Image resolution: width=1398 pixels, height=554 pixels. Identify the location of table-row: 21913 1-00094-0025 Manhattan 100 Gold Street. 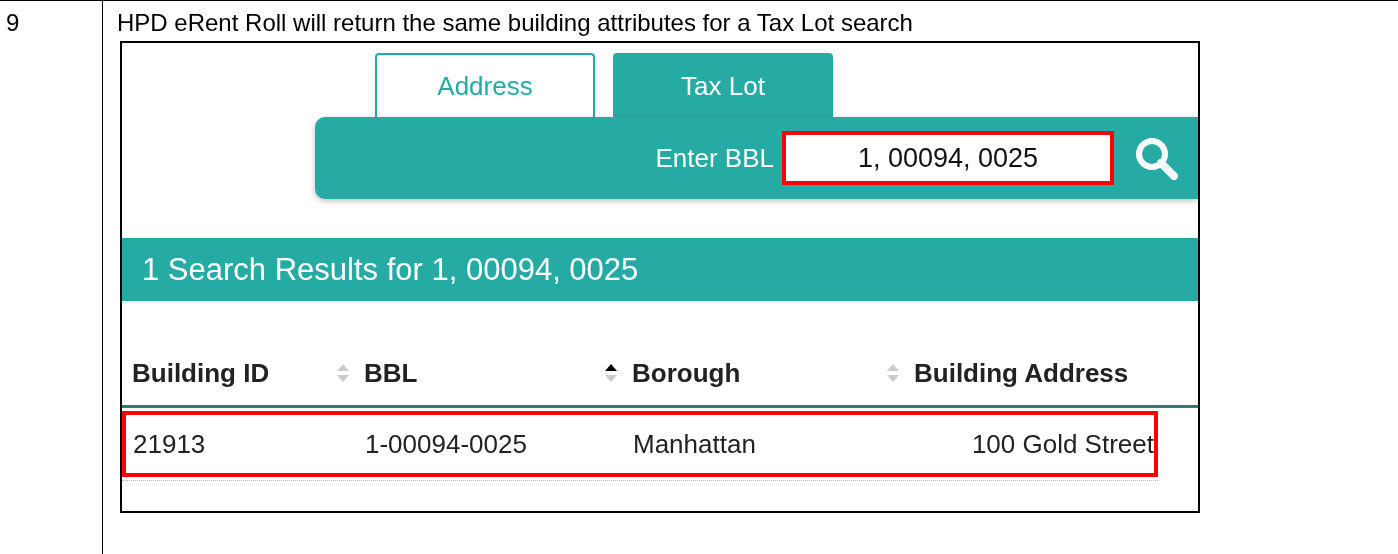
(640, 444).